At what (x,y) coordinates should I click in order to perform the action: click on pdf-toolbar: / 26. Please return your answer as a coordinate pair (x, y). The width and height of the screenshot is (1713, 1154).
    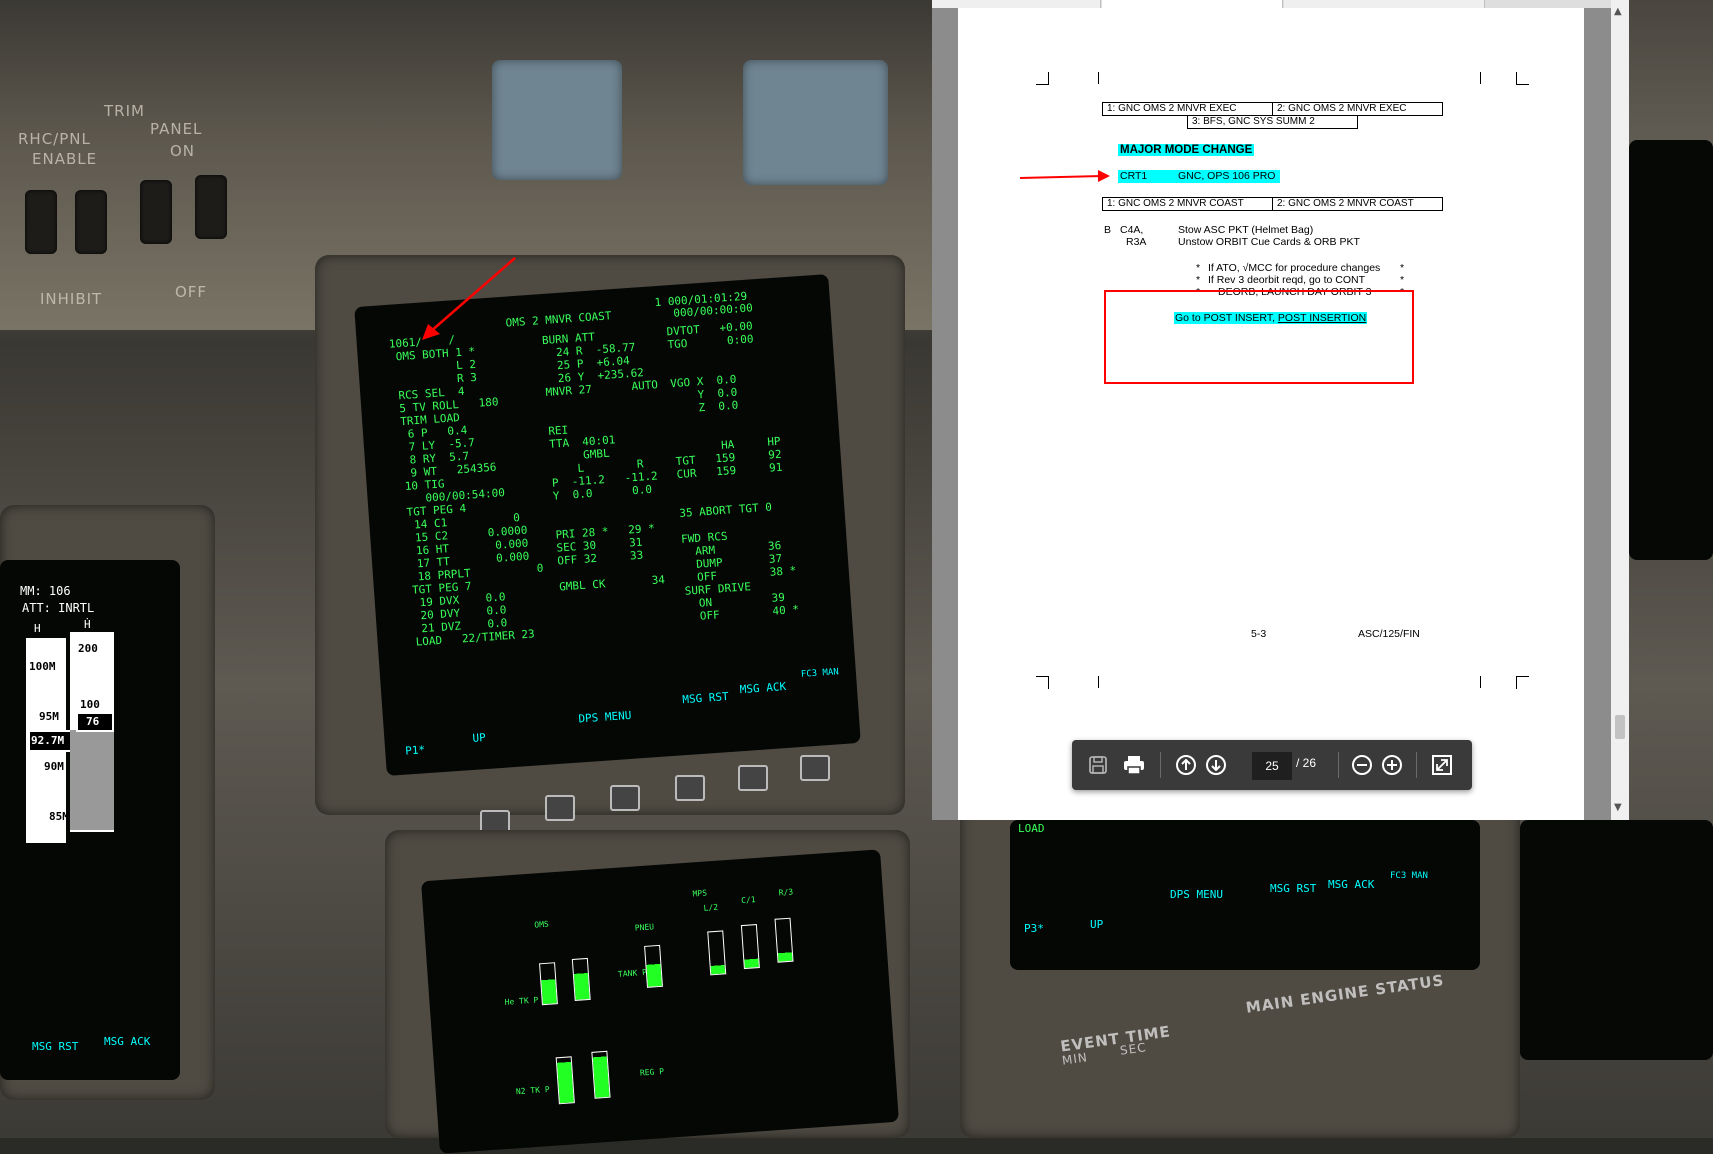
    Looking at the image, I should click on (1272, 765).